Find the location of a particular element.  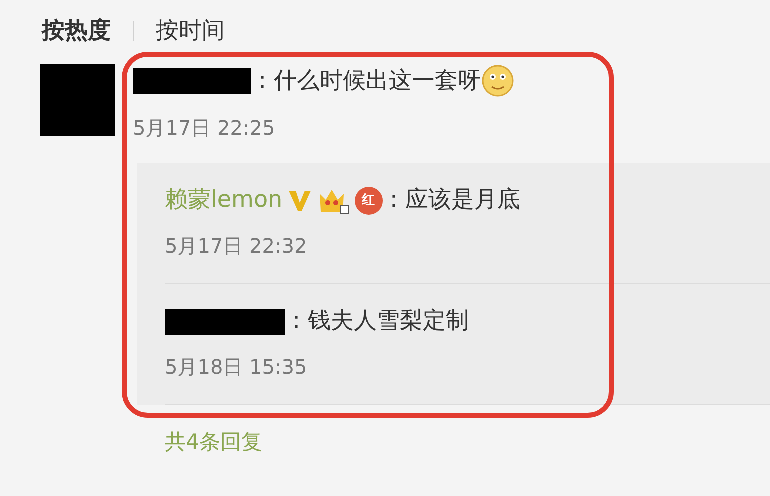

comment-time: 5月17日 22:25 is located at coordinates (204, 128).